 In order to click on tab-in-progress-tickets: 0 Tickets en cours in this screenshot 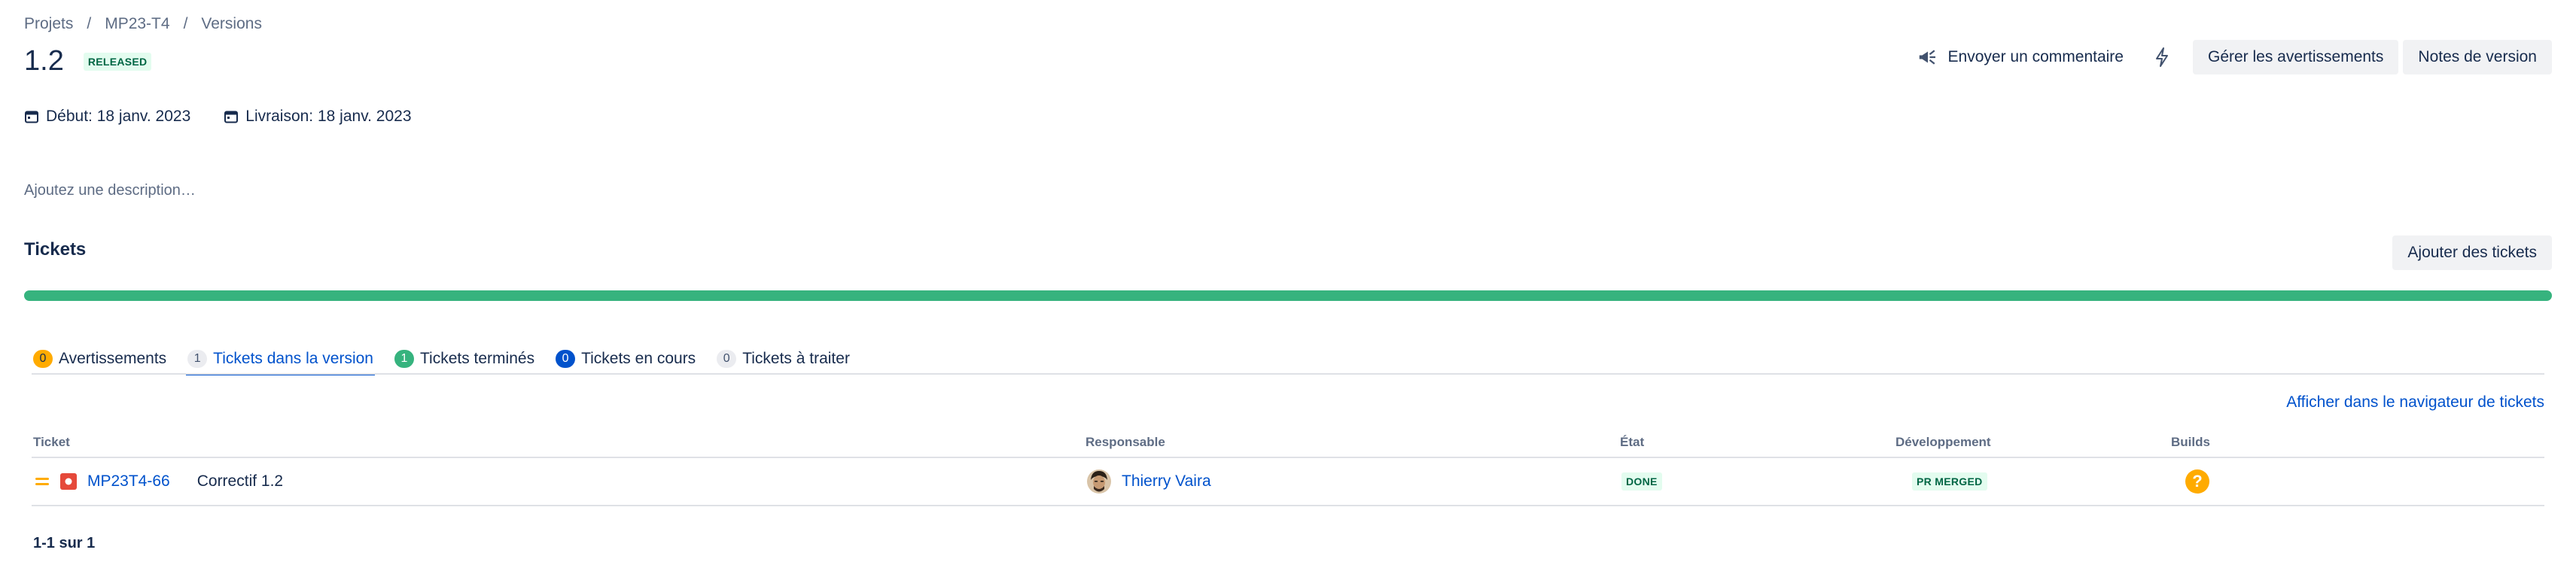, I will do `click(626, 358)`.